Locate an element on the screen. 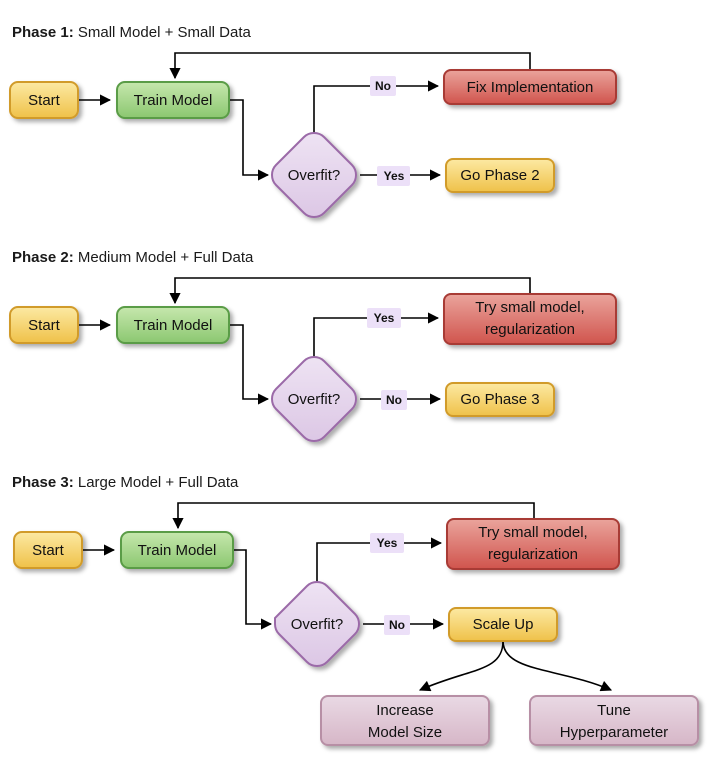  edge-label-p3-yes-text: Yes is located at coordinates (387, 543).